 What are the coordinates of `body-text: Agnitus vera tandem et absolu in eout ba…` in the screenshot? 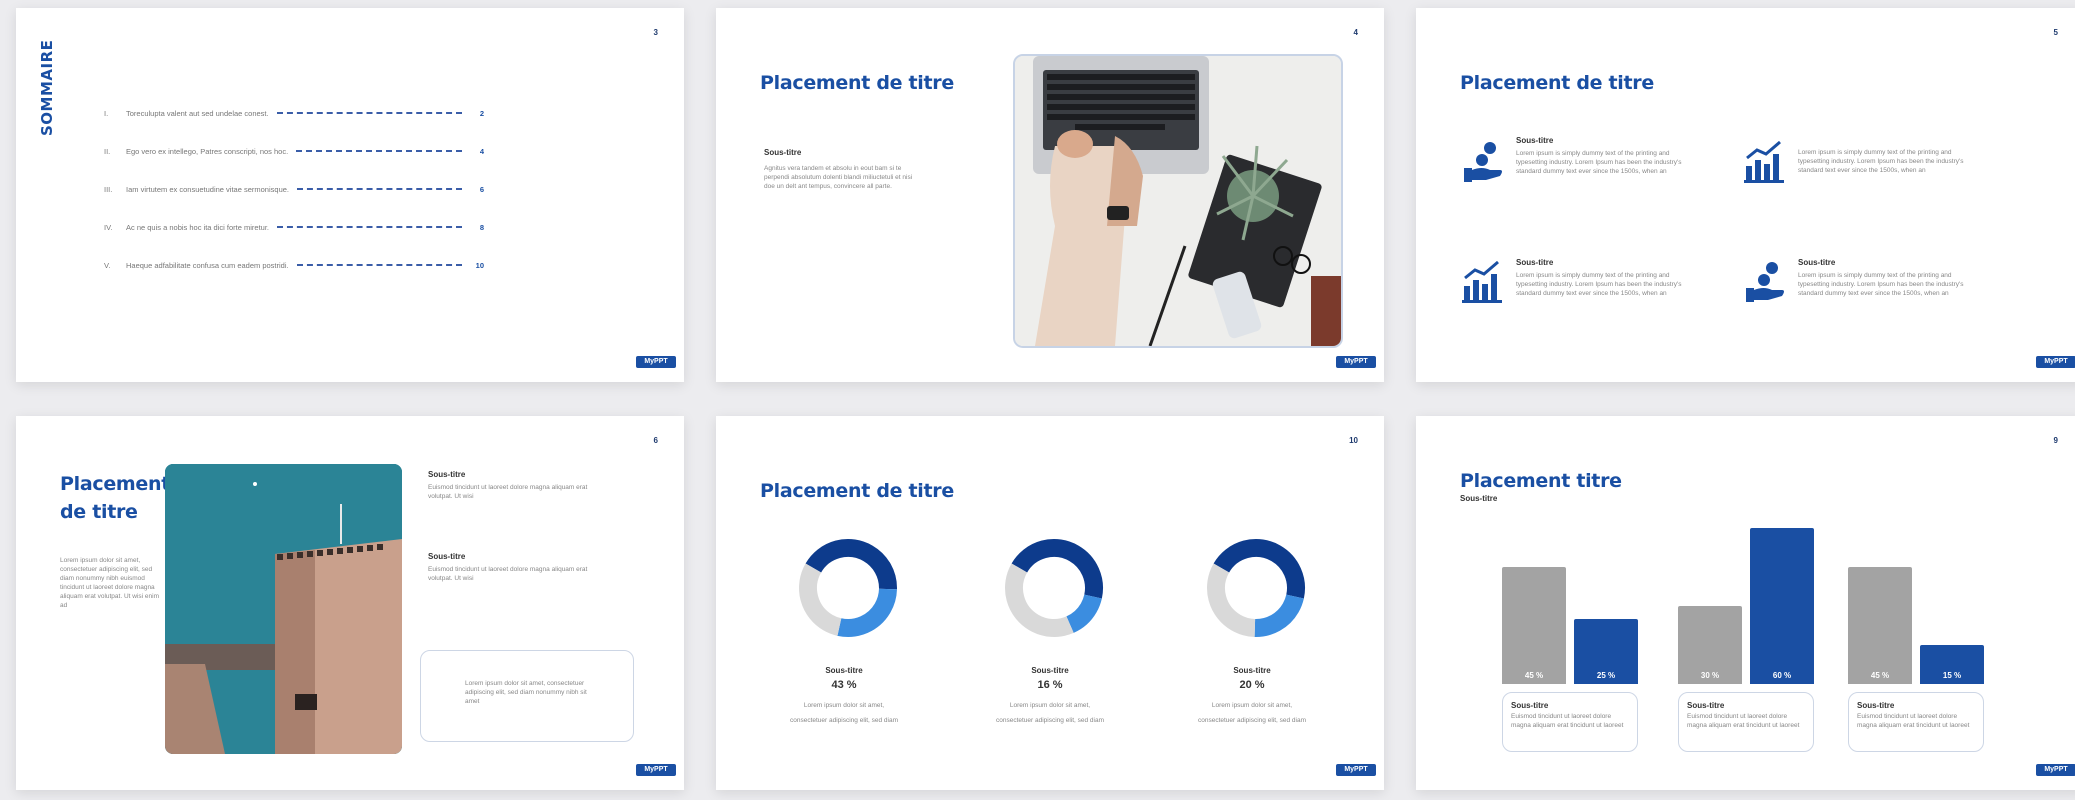 It's located at (838, 177).